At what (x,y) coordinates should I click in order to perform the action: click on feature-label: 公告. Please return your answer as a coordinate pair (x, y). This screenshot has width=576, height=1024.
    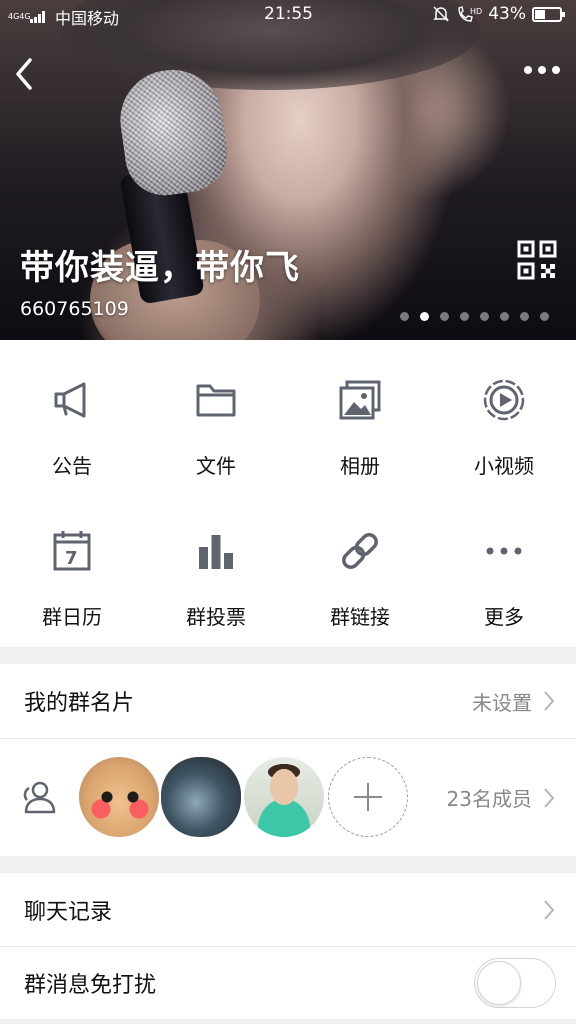
    Looking at the image, I should click on (72, 466).